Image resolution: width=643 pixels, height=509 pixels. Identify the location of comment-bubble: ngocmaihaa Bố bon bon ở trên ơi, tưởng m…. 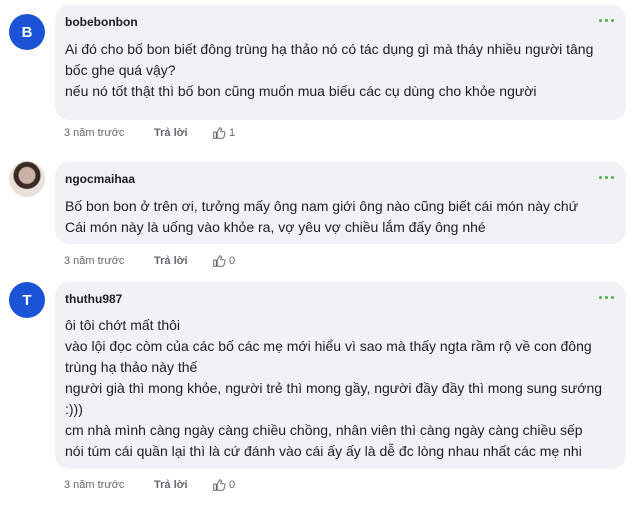
(340, 203).